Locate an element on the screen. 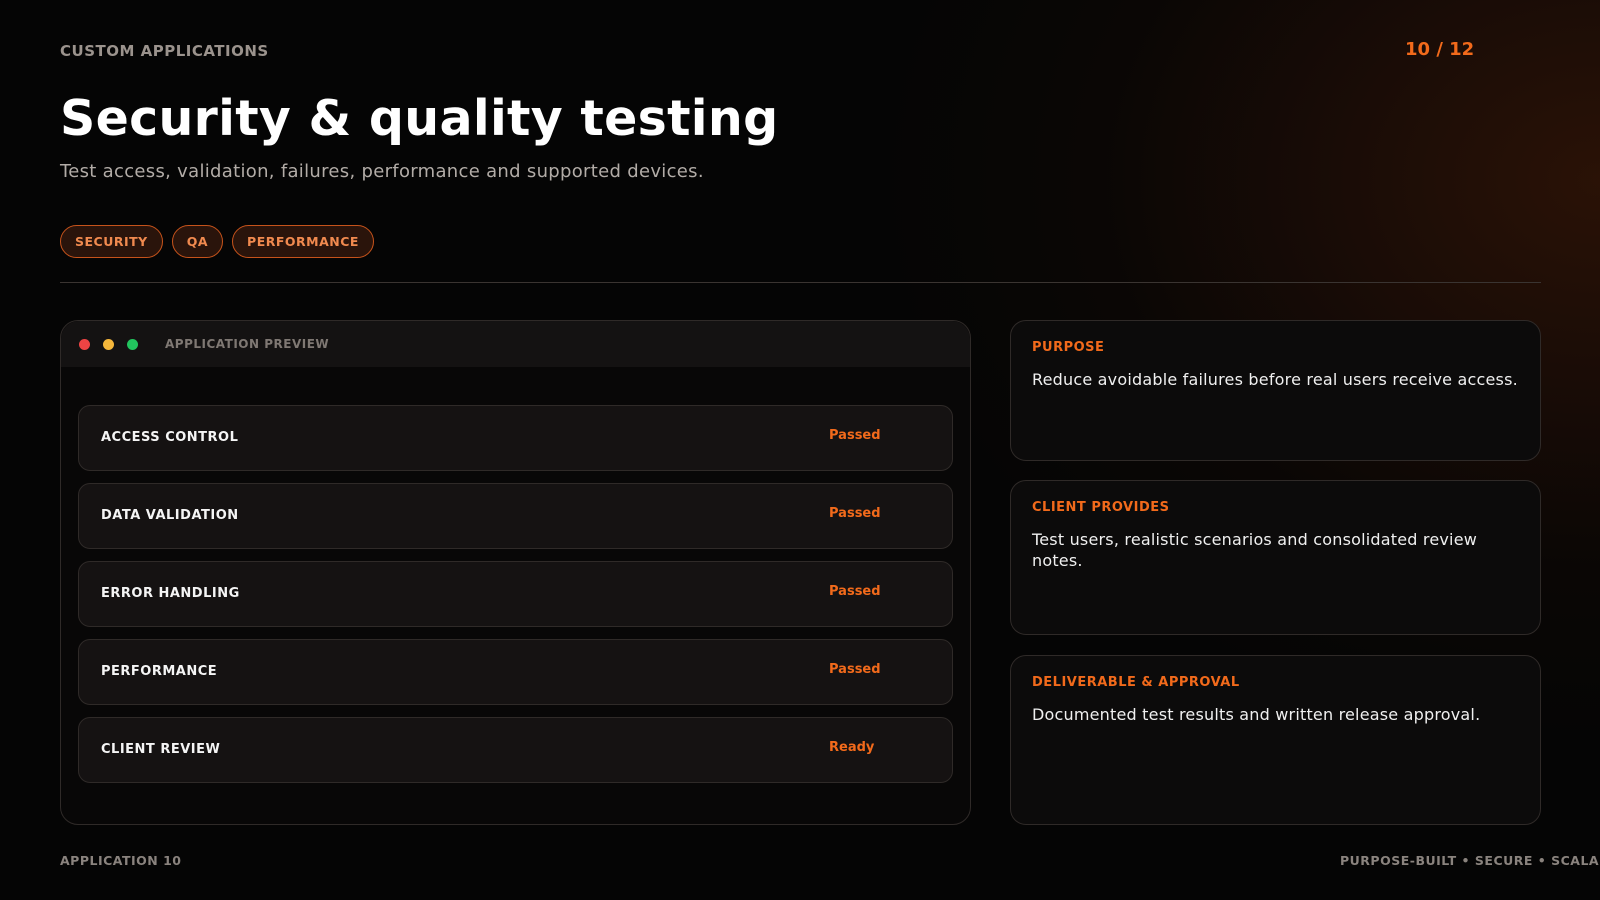 The width and height of the screenshot is (1600, 900). minimize-dot-icon is located at coordinates (108, 344).